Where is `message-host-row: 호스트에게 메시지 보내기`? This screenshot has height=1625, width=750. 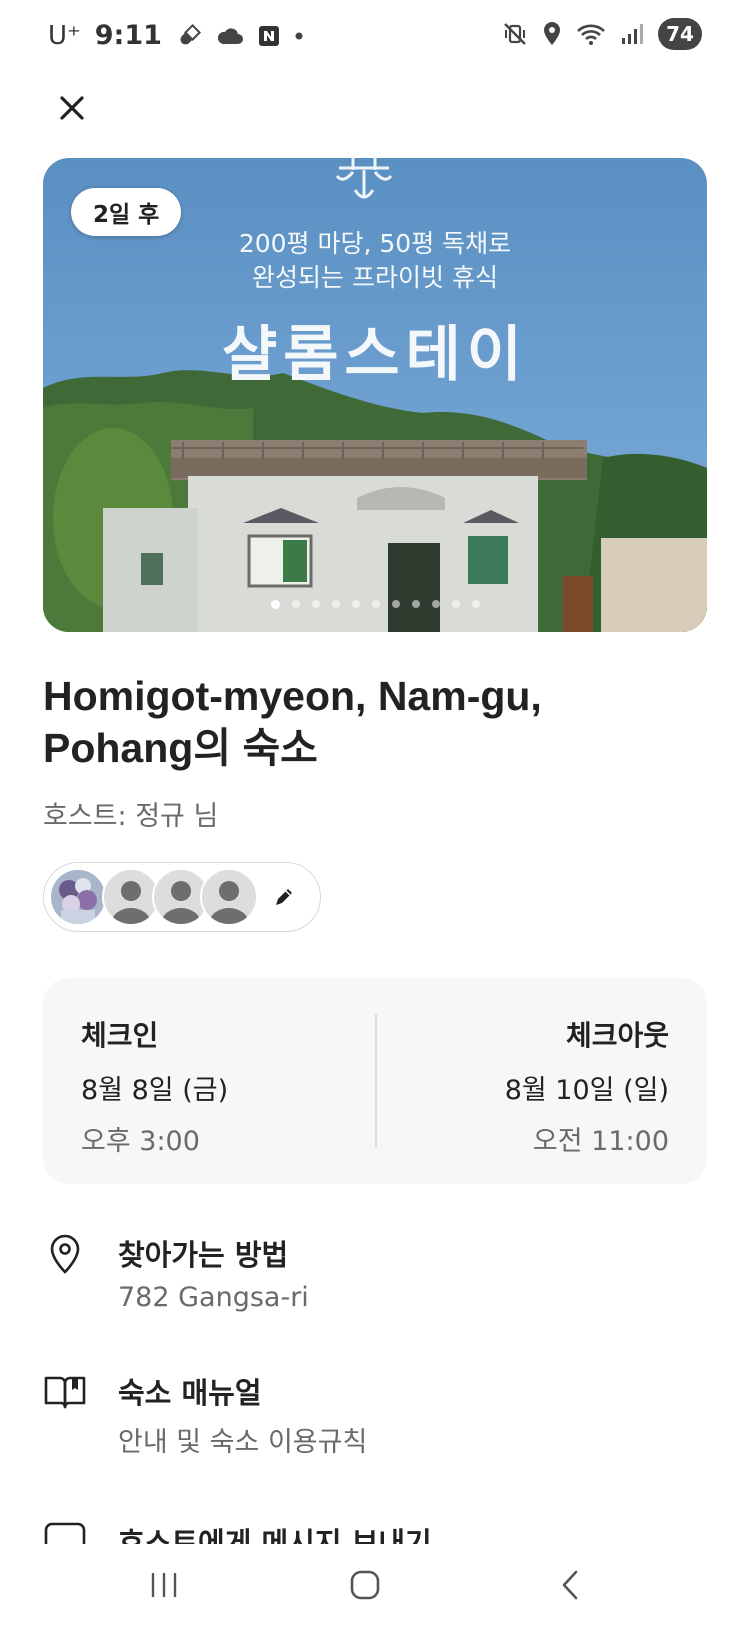
message-host-row: 호스트에게 메시지 보내기 is located at coordinates (375, 1532).